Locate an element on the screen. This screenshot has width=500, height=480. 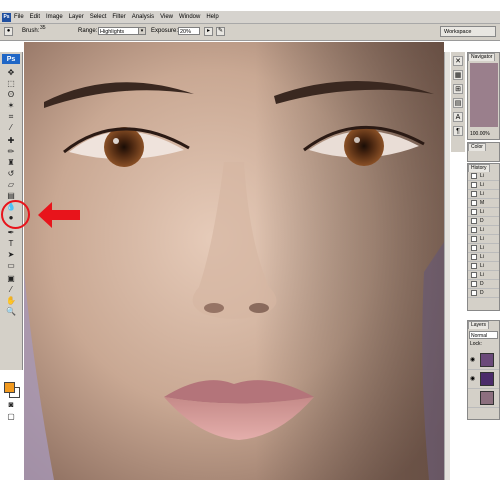
app-logo: Ps is located at coordinates (6, 17).